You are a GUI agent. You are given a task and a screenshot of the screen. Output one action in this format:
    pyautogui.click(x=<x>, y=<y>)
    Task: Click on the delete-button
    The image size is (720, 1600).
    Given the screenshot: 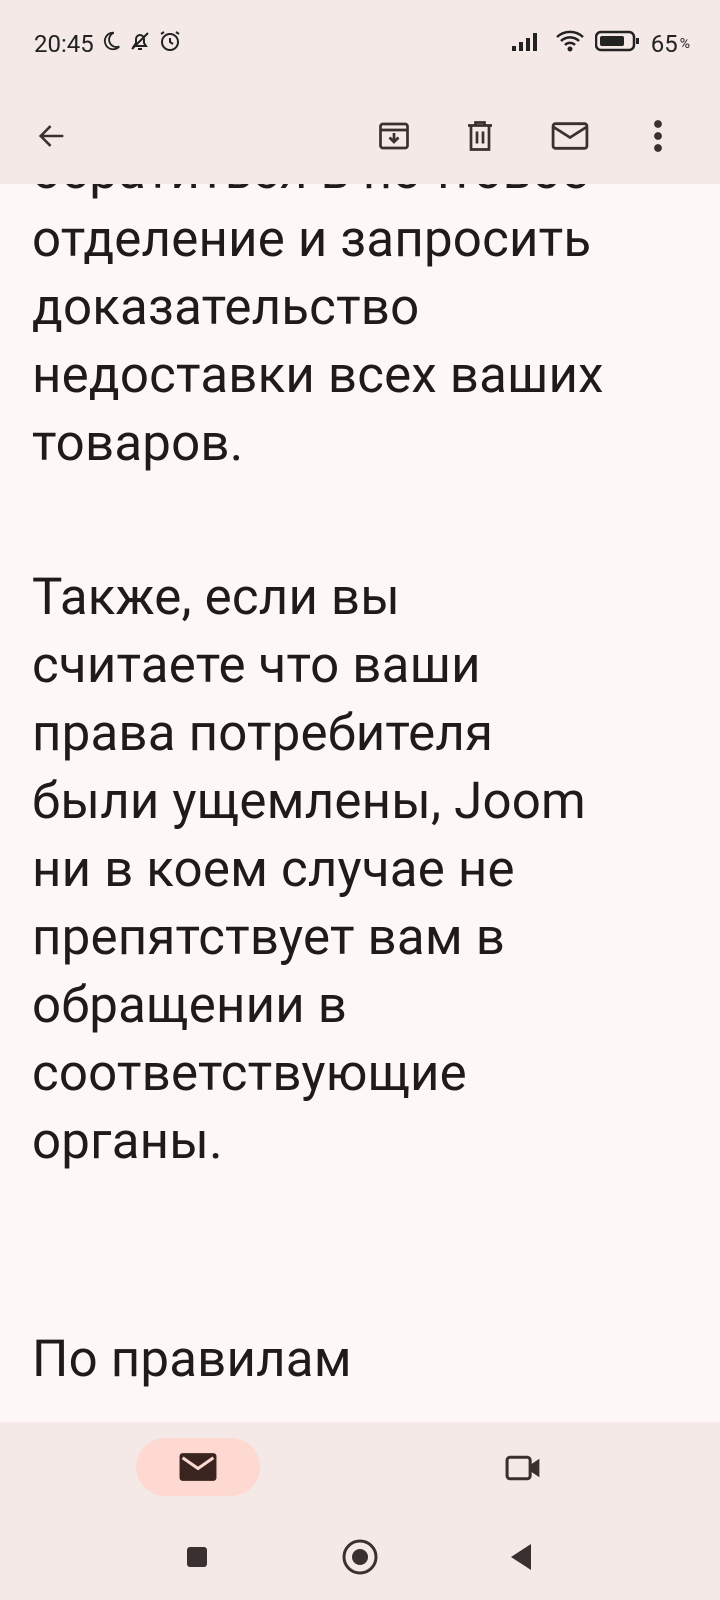 What is the action you would take?
    pyautogui.click(x=480, y=136)
    